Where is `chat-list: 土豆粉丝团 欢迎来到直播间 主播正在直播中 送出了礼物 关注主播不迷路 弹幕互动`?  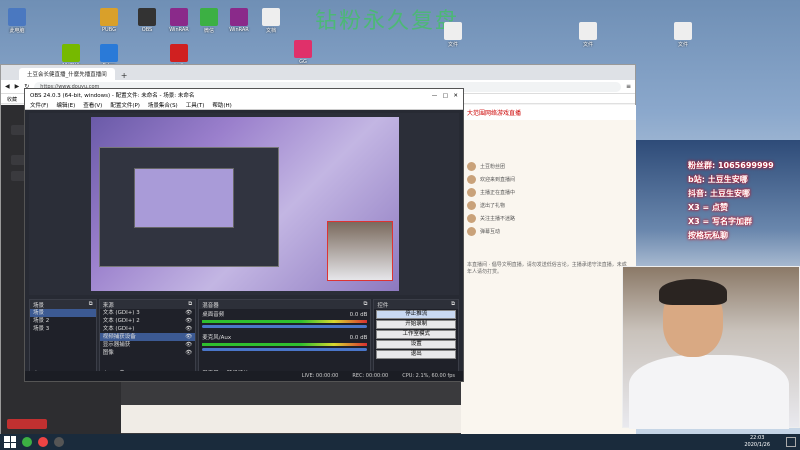
chat-list: 土豆粉丝团 欢迎来到直播间 主播正在直播中 送出了礼物 关注主播不迷路 弹幕互动 is located at coordinates (548, 179).